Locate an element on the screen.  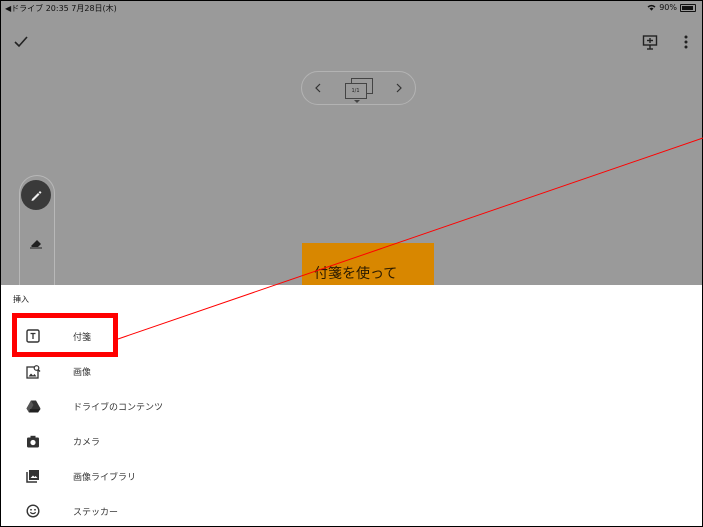
insert-item-label: 画像 is located at coordinates (82, 372).